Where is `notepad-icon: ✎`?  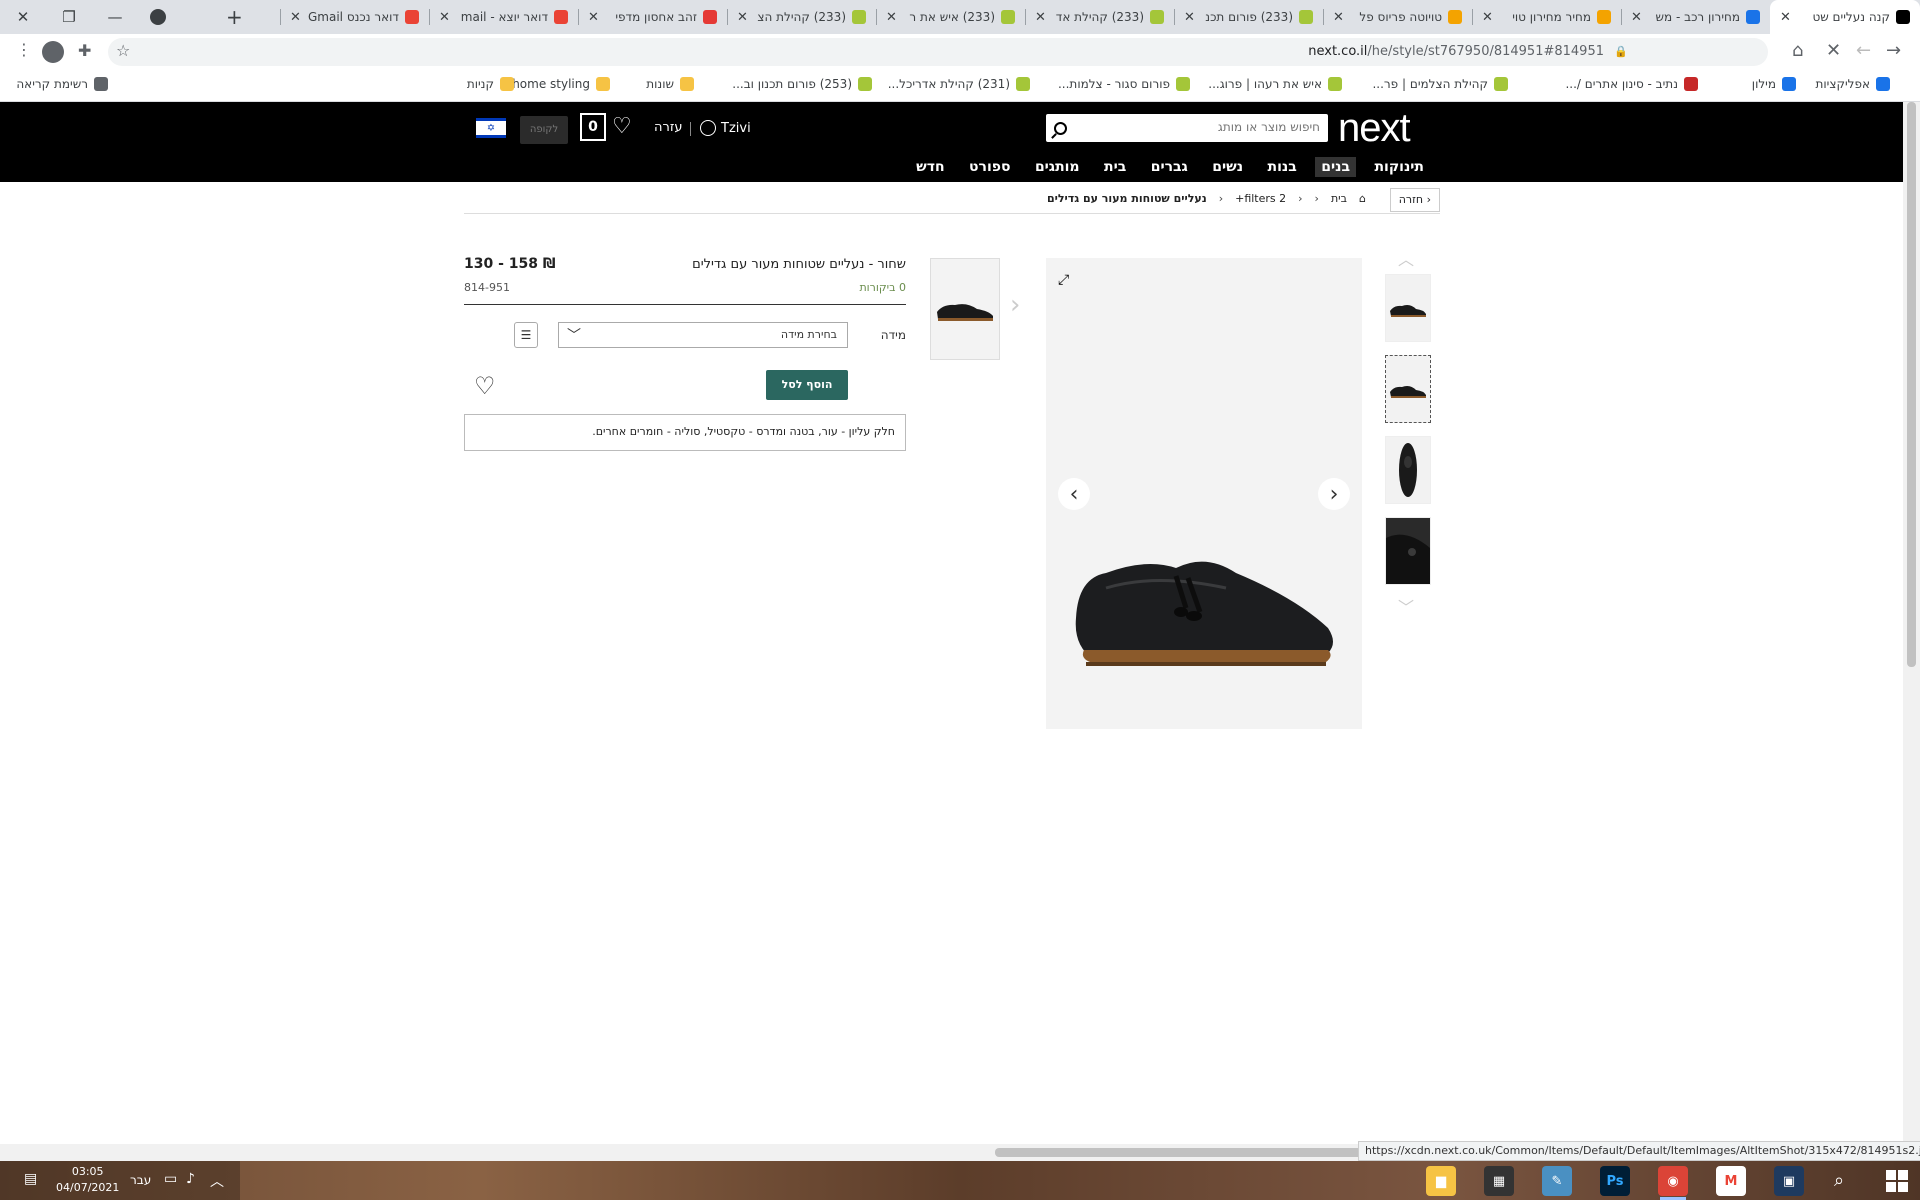 notepad-icon: ✎ is located at coordinates (1557, 1181).